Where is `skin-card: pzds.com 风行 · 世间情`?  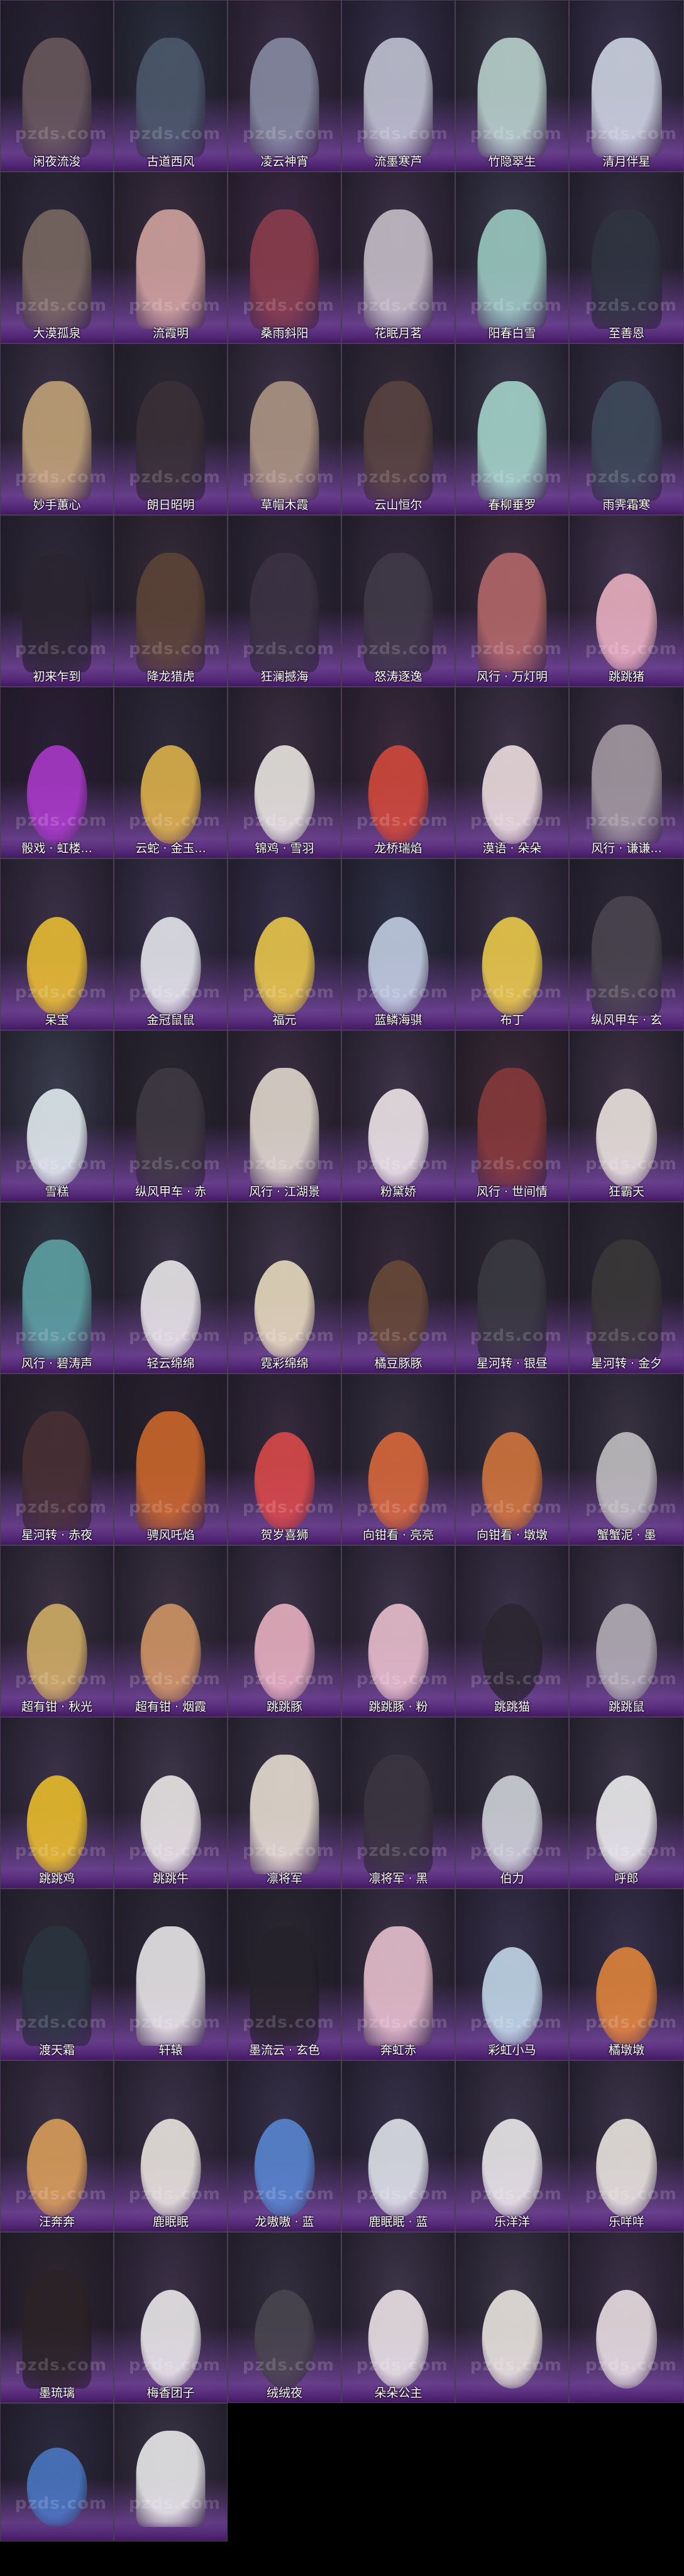 skin-card: pzds.com 风行 · 世间情 is located at coordinates (512, 1116).